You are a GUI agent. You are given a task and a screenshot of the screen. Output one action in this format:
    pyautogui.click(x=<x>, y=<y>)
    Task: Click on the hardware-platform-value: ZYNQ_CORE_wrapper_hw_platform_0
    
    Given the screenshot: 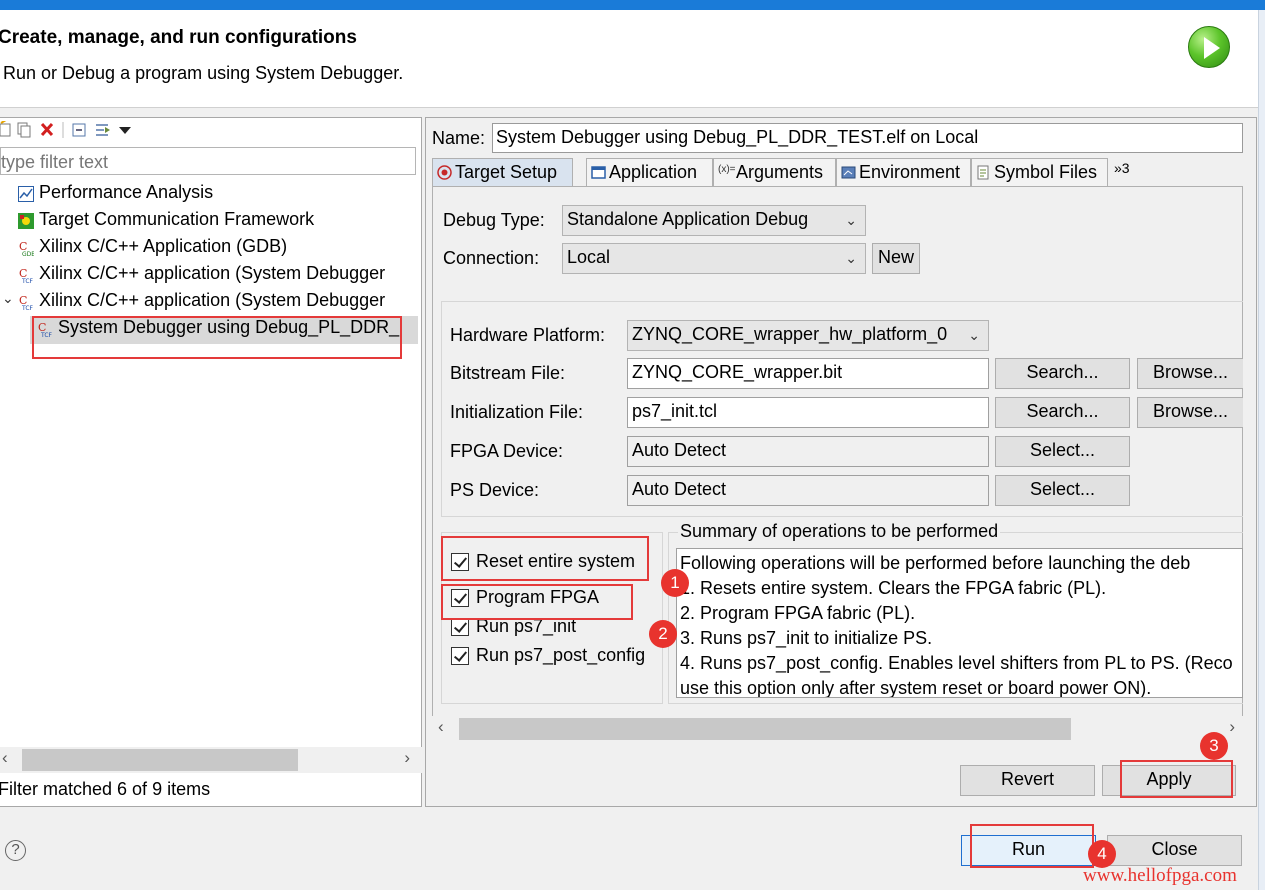 What is the action you would take?
    pyautogui.click(x=790, y=334)
    